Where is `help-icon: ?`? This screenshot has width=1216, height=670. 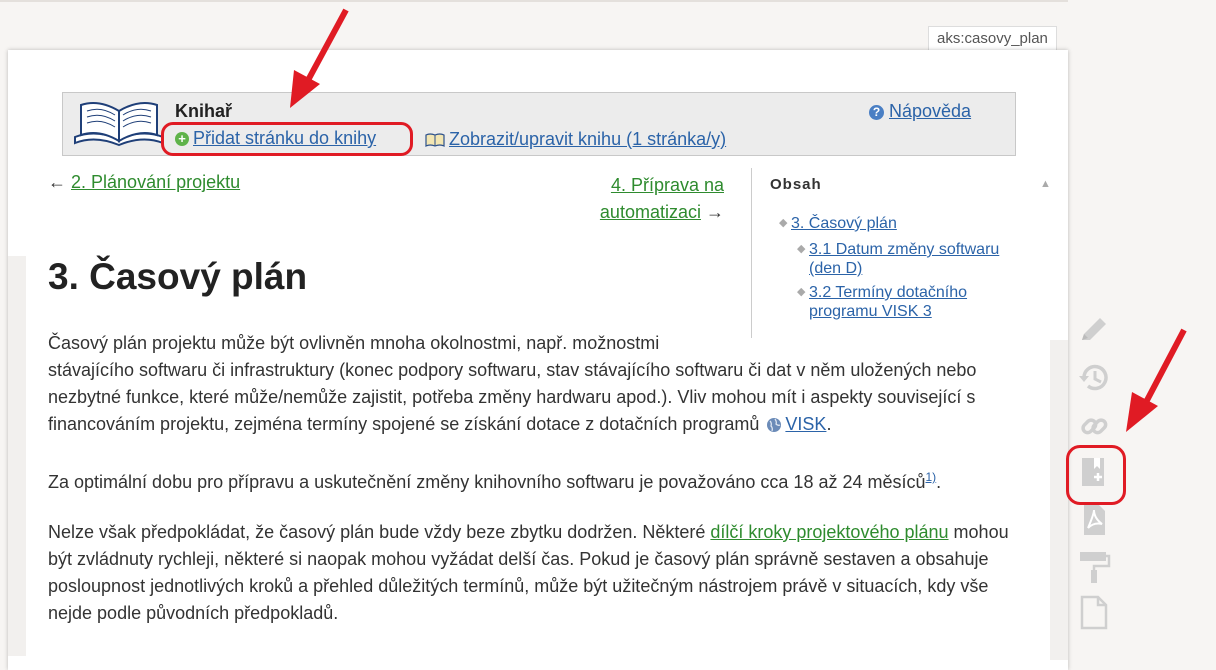
help-icon: ? is located at coordinates (876, 112).